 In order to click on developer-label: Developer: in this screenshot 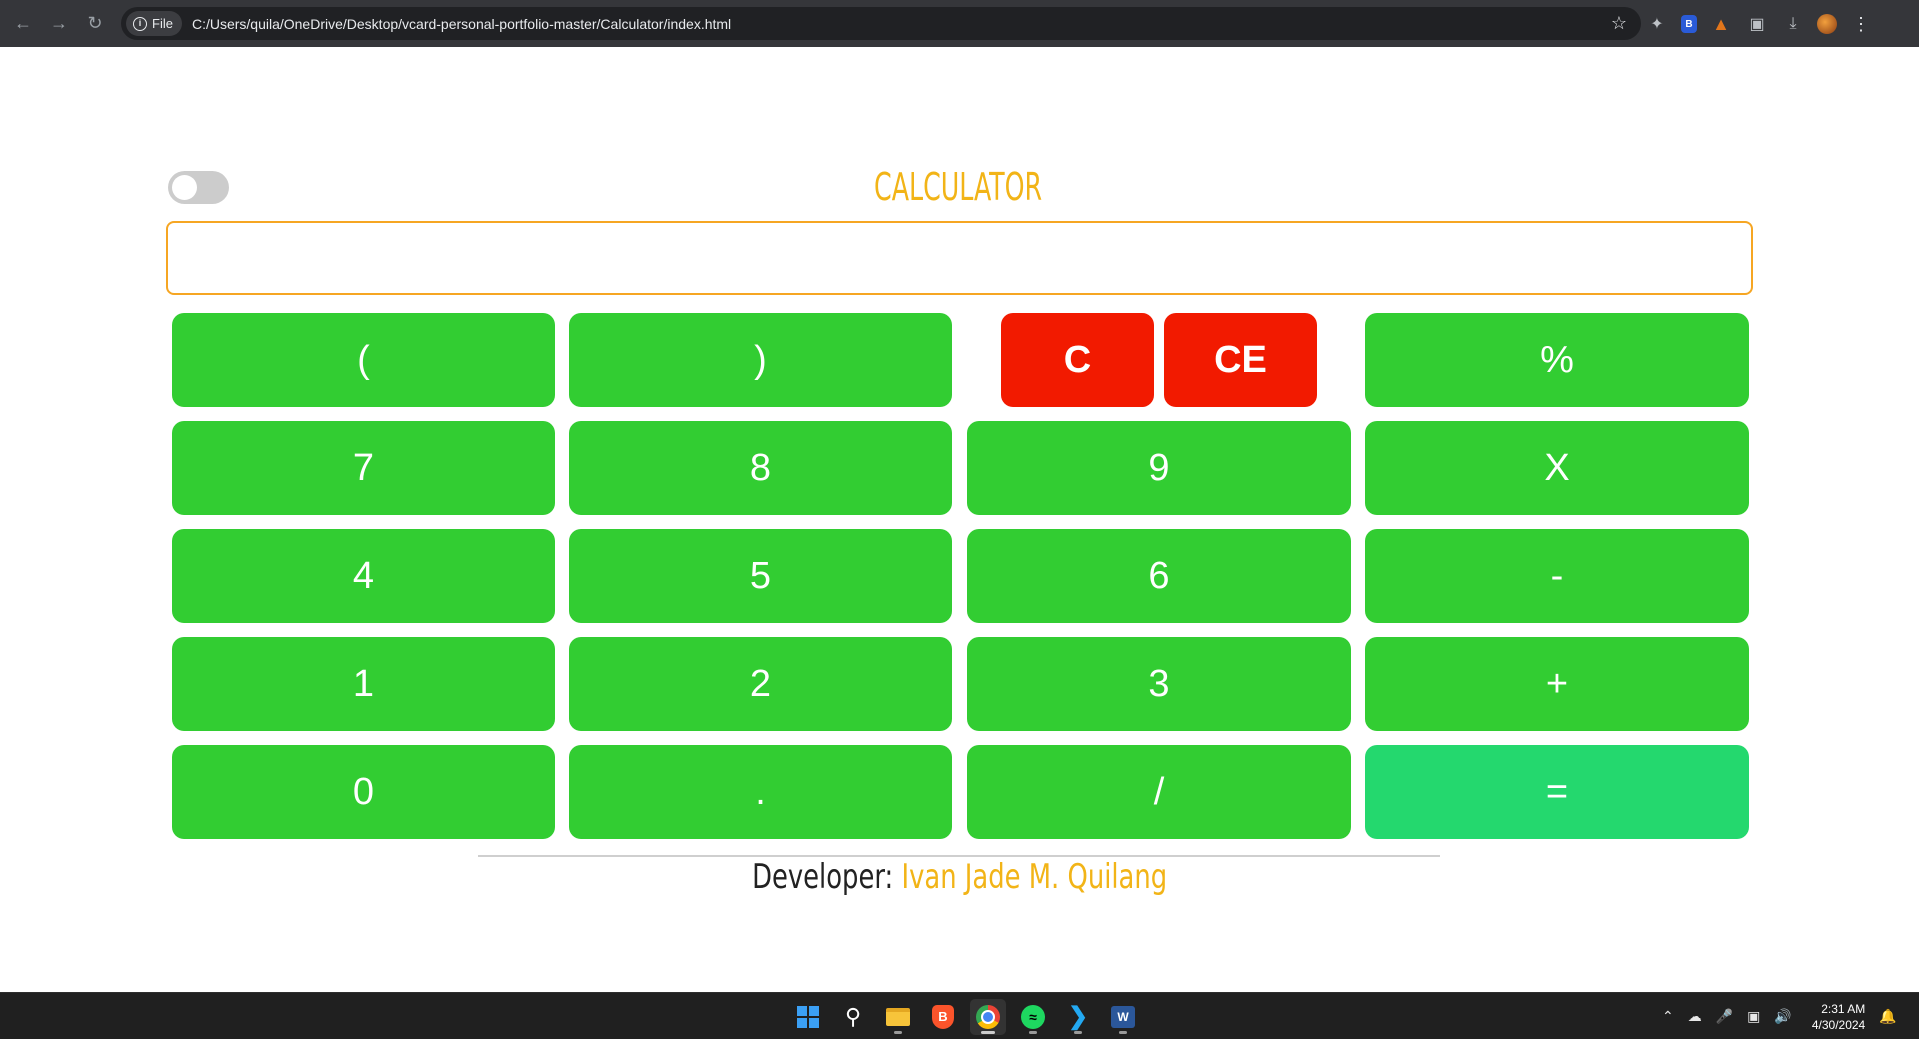, I will do `click(823, 877)`.